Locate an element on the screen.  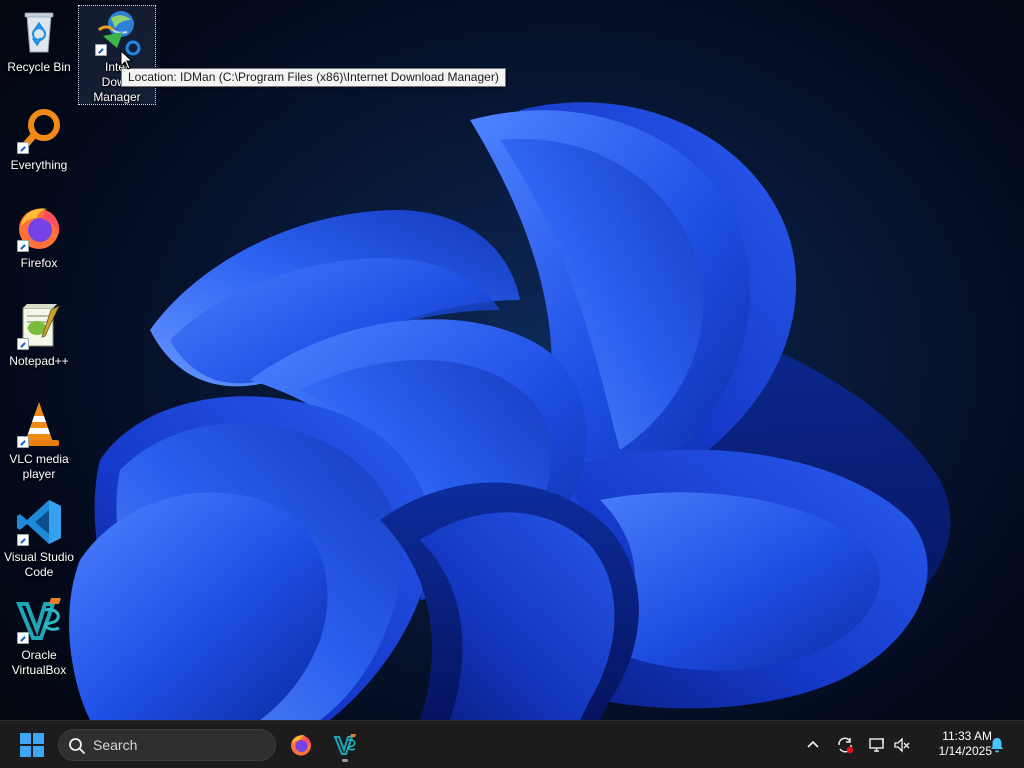
taskbar-app-firefox is located at coordinates (301, 745).